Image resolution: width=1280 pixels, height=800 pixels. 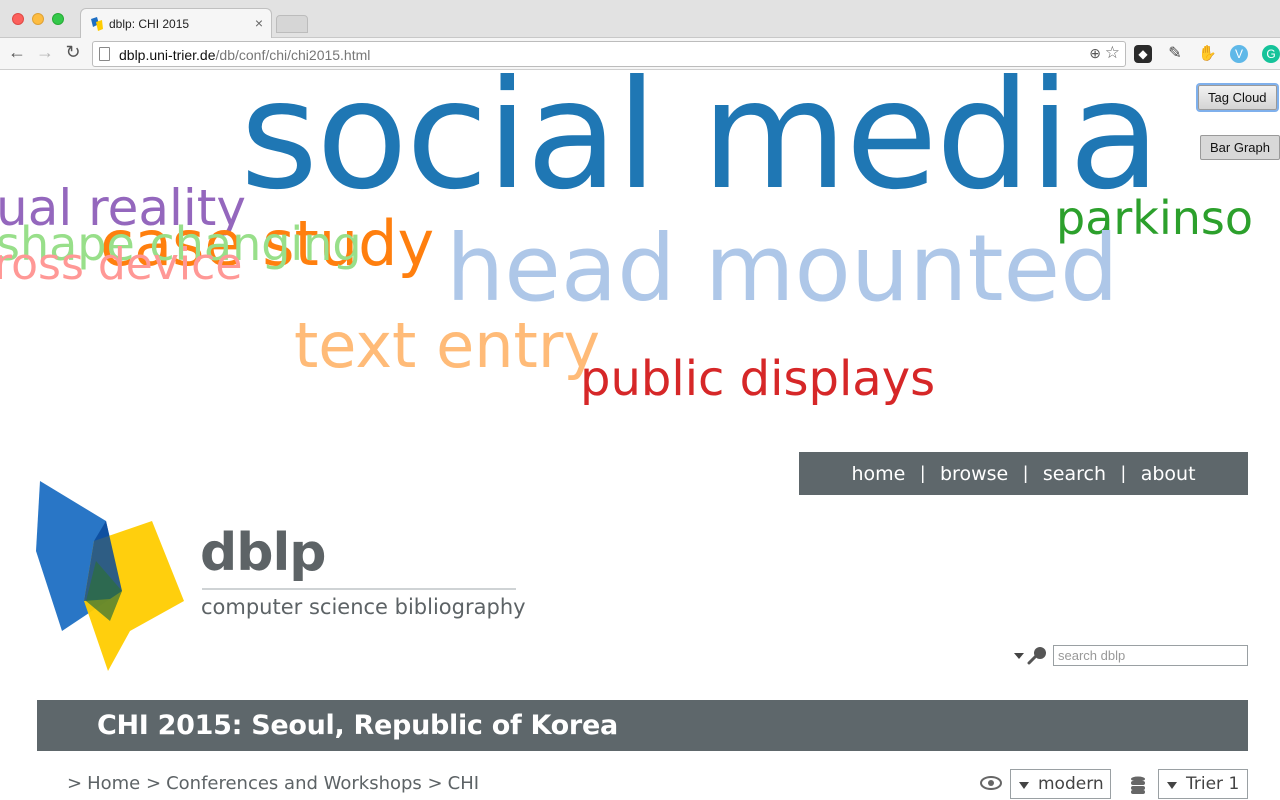 What do you see at coordinates (1037, 655) in the screenshot?
I see `search-icon` at bounding box center [1037, 655].